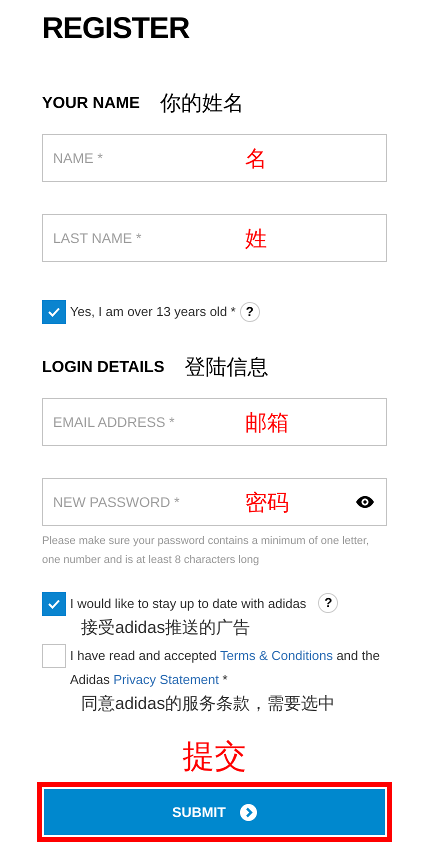 This screenshot has height=849, width=429. Describe the element at coordinates (116, 28) in the screenshot. I see `page-title: REGISTER` at that location.